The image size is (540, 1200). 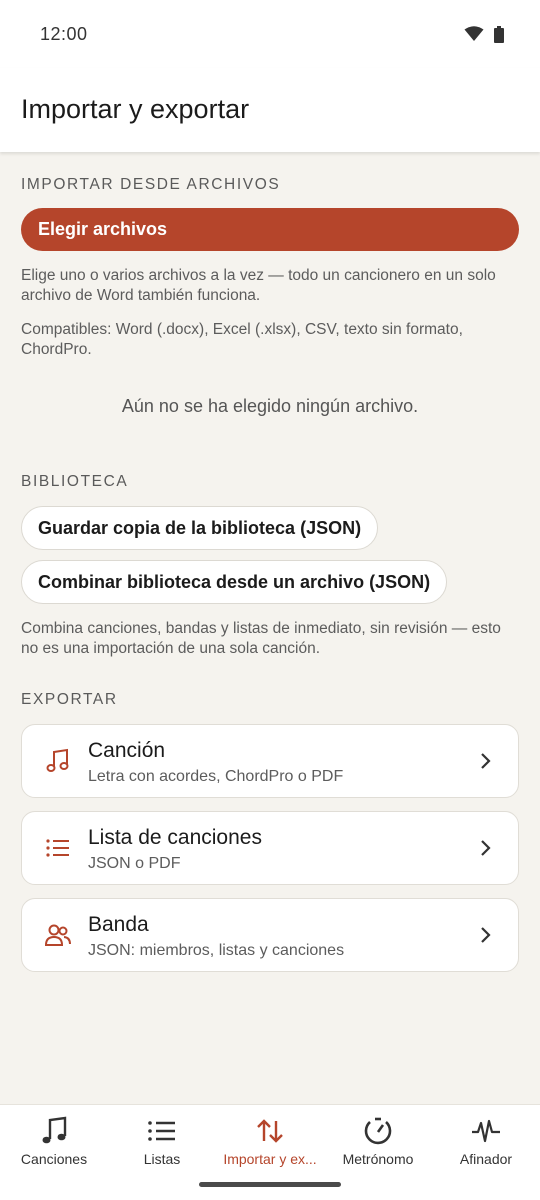 What do you see at coordinates (270, 935) in the screenshot?
I see `export-band-card: Banda JSON: miembros, listas y canciones` at bounding box center [270, 935].